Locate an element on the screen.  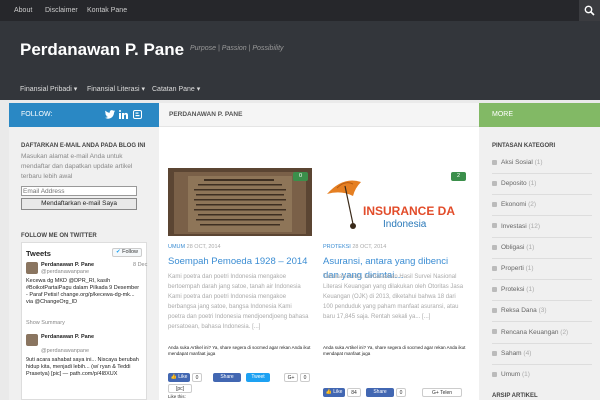
google-plus-button: G+ Telen is located at coordinates (442, 392).